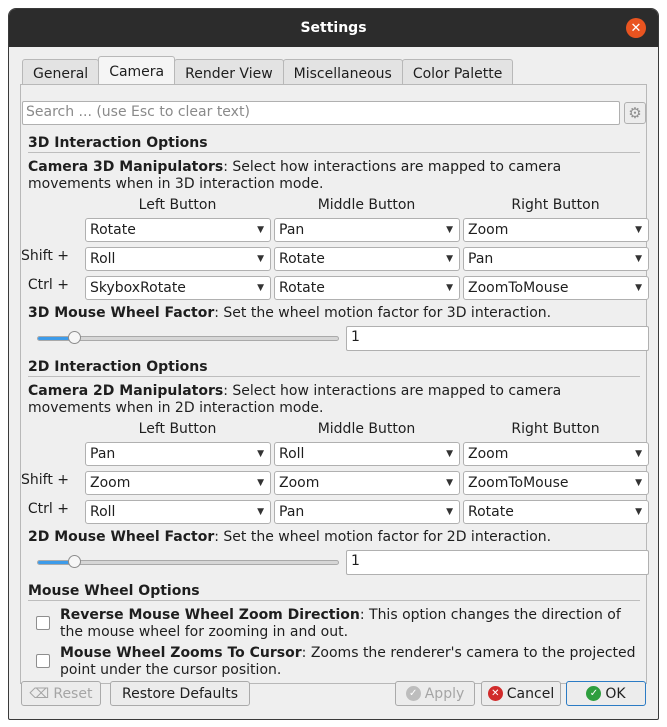 This screenshot has width=667, height=727. Describe the element at coordinates (367, 454) in the screenshot. I see `combo-2d-middle-none: Roll ▼` at that location.